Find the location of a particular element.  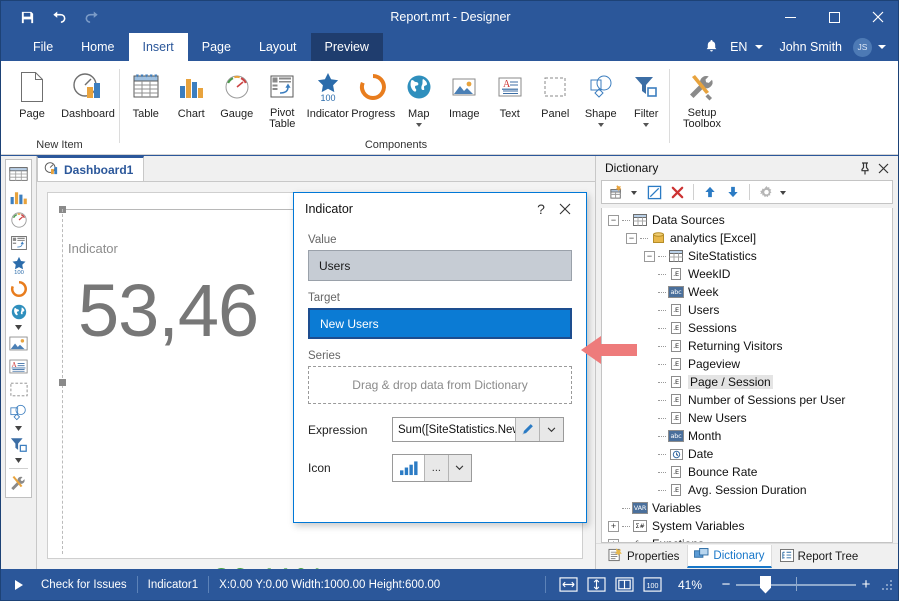

fit-height-icon is located at coordinates (597, 585).